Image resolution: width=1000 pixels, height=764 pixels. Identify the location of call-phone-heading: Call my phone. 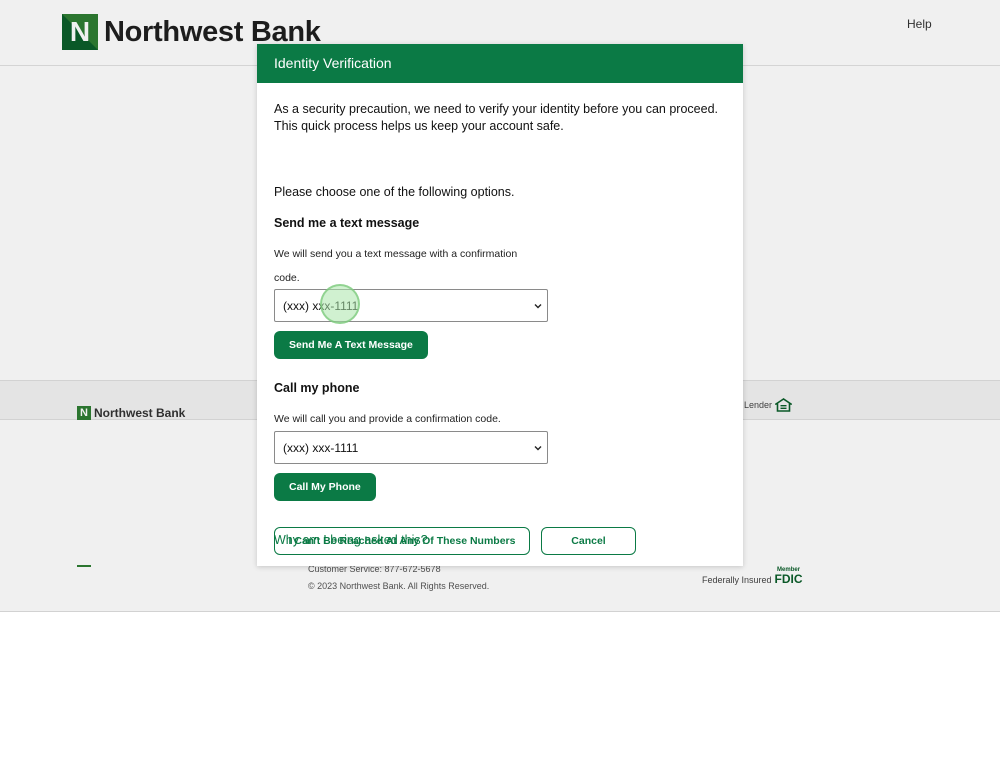
(317, 388).